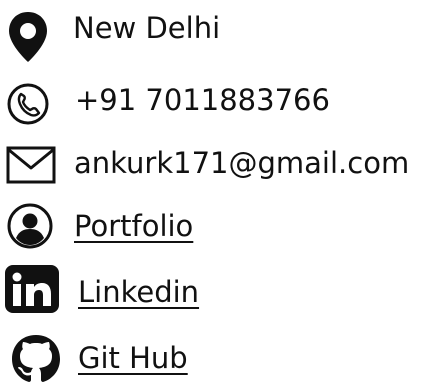 The height and width of the screenshot is (390, 425). I want to click on location-text: New Delhi, so click(147, 28).